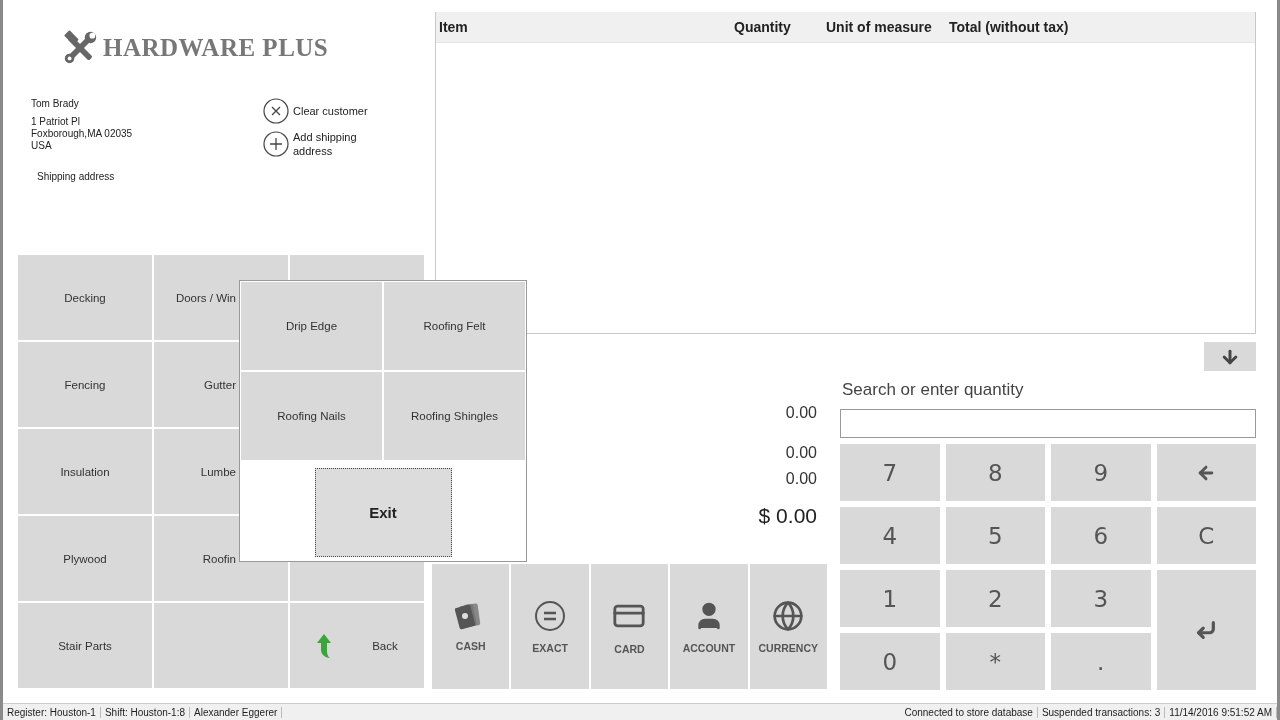  Describe the element at coordinates (82, 134) in the screenshot. I see `address-line: Foxborough,MA 02035` at that location.